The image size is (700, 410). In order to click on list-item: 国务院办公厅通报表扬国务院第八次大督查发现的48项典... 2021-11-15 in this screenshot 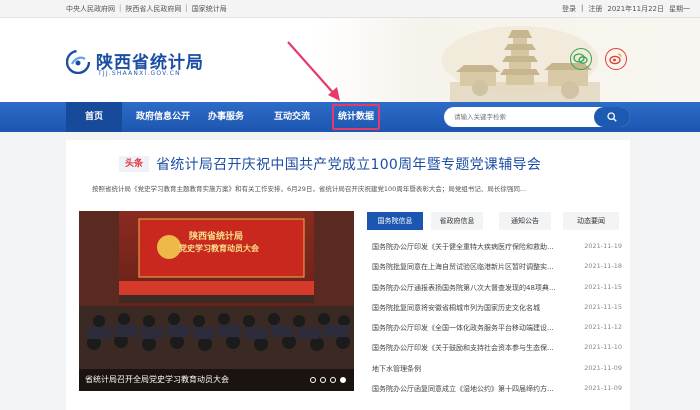, I will do `click(497, 291)`.